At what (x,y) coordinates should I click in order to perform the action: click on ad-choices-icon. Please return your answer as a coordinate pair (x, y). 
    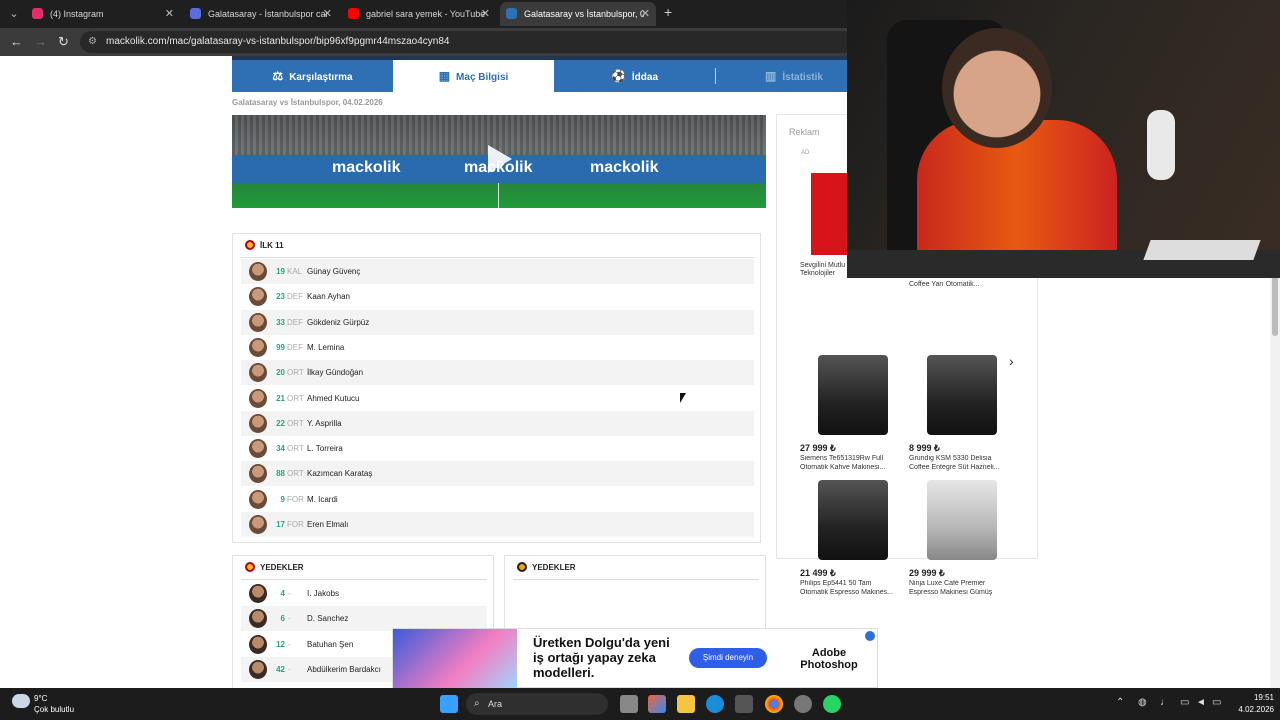
    Looking at the image, I should click on (870, 636).